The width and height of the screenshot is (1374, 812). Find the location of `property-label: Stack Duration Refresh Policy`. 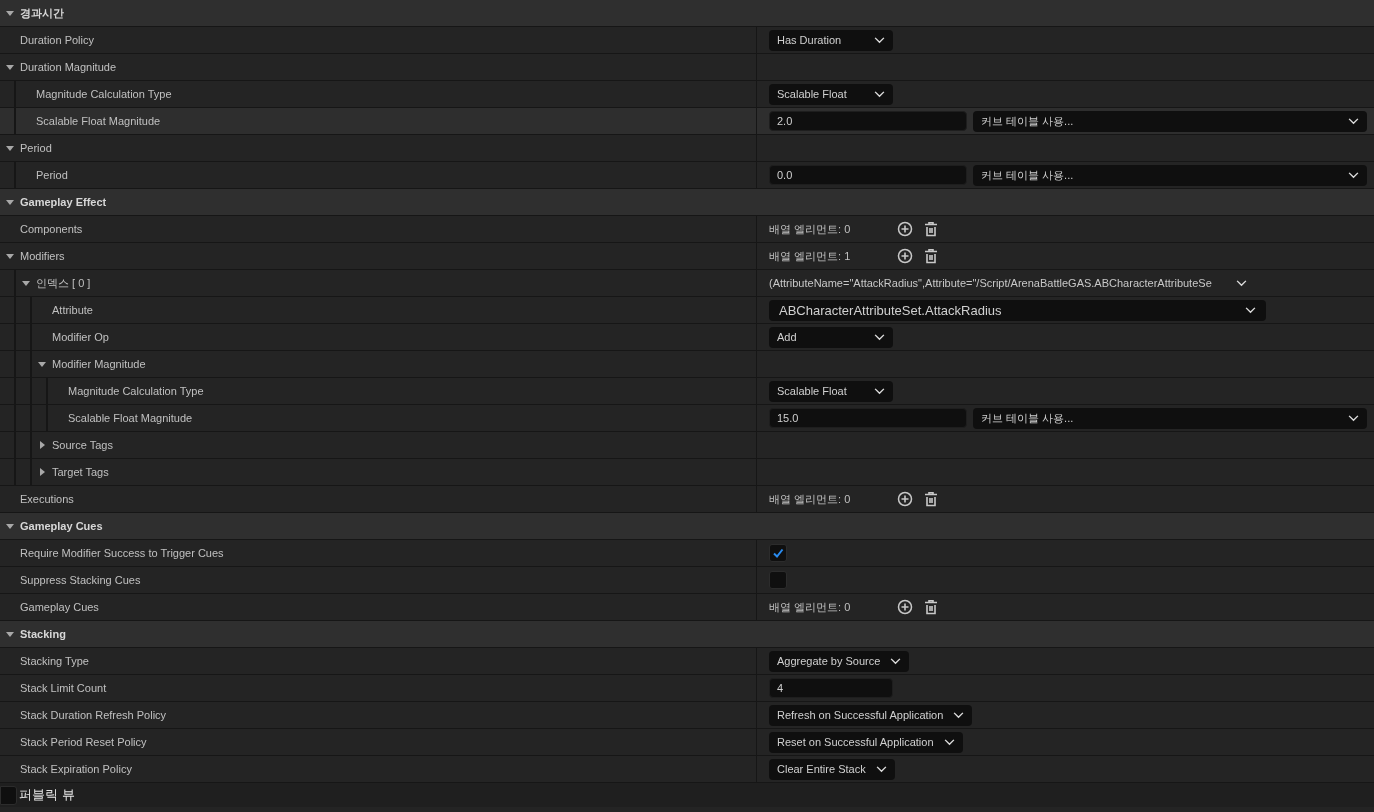

property-label: Stack Duration Refresh Policy is located at coordinates (93, 715).